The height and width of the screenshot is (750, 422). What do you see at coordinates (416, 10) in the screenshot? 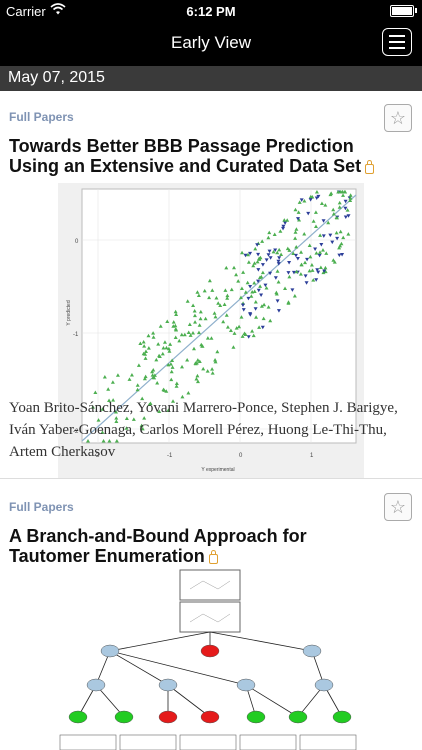
I see `battery-tip` at bounding box center [416, 10].